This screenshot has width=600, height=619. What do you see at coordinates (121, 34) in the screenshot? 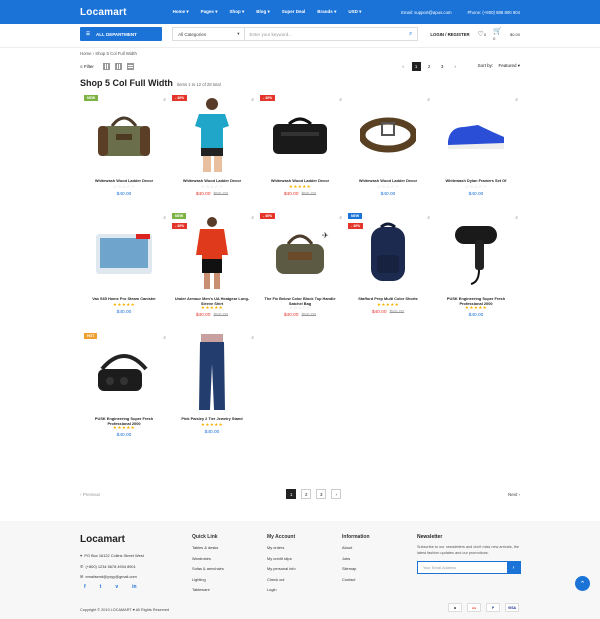
I see `all-department-button: ☰ ALL DEPARTMENT` at bounding box center [121, 34].